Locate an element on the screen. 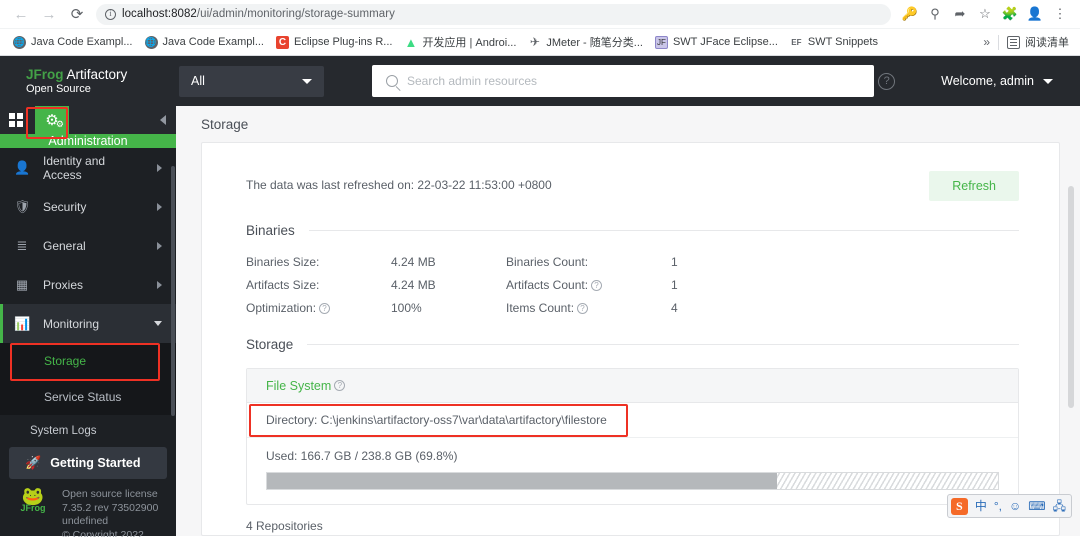  bookmarks-overflow-button: » is located at coordinates (986, 42).